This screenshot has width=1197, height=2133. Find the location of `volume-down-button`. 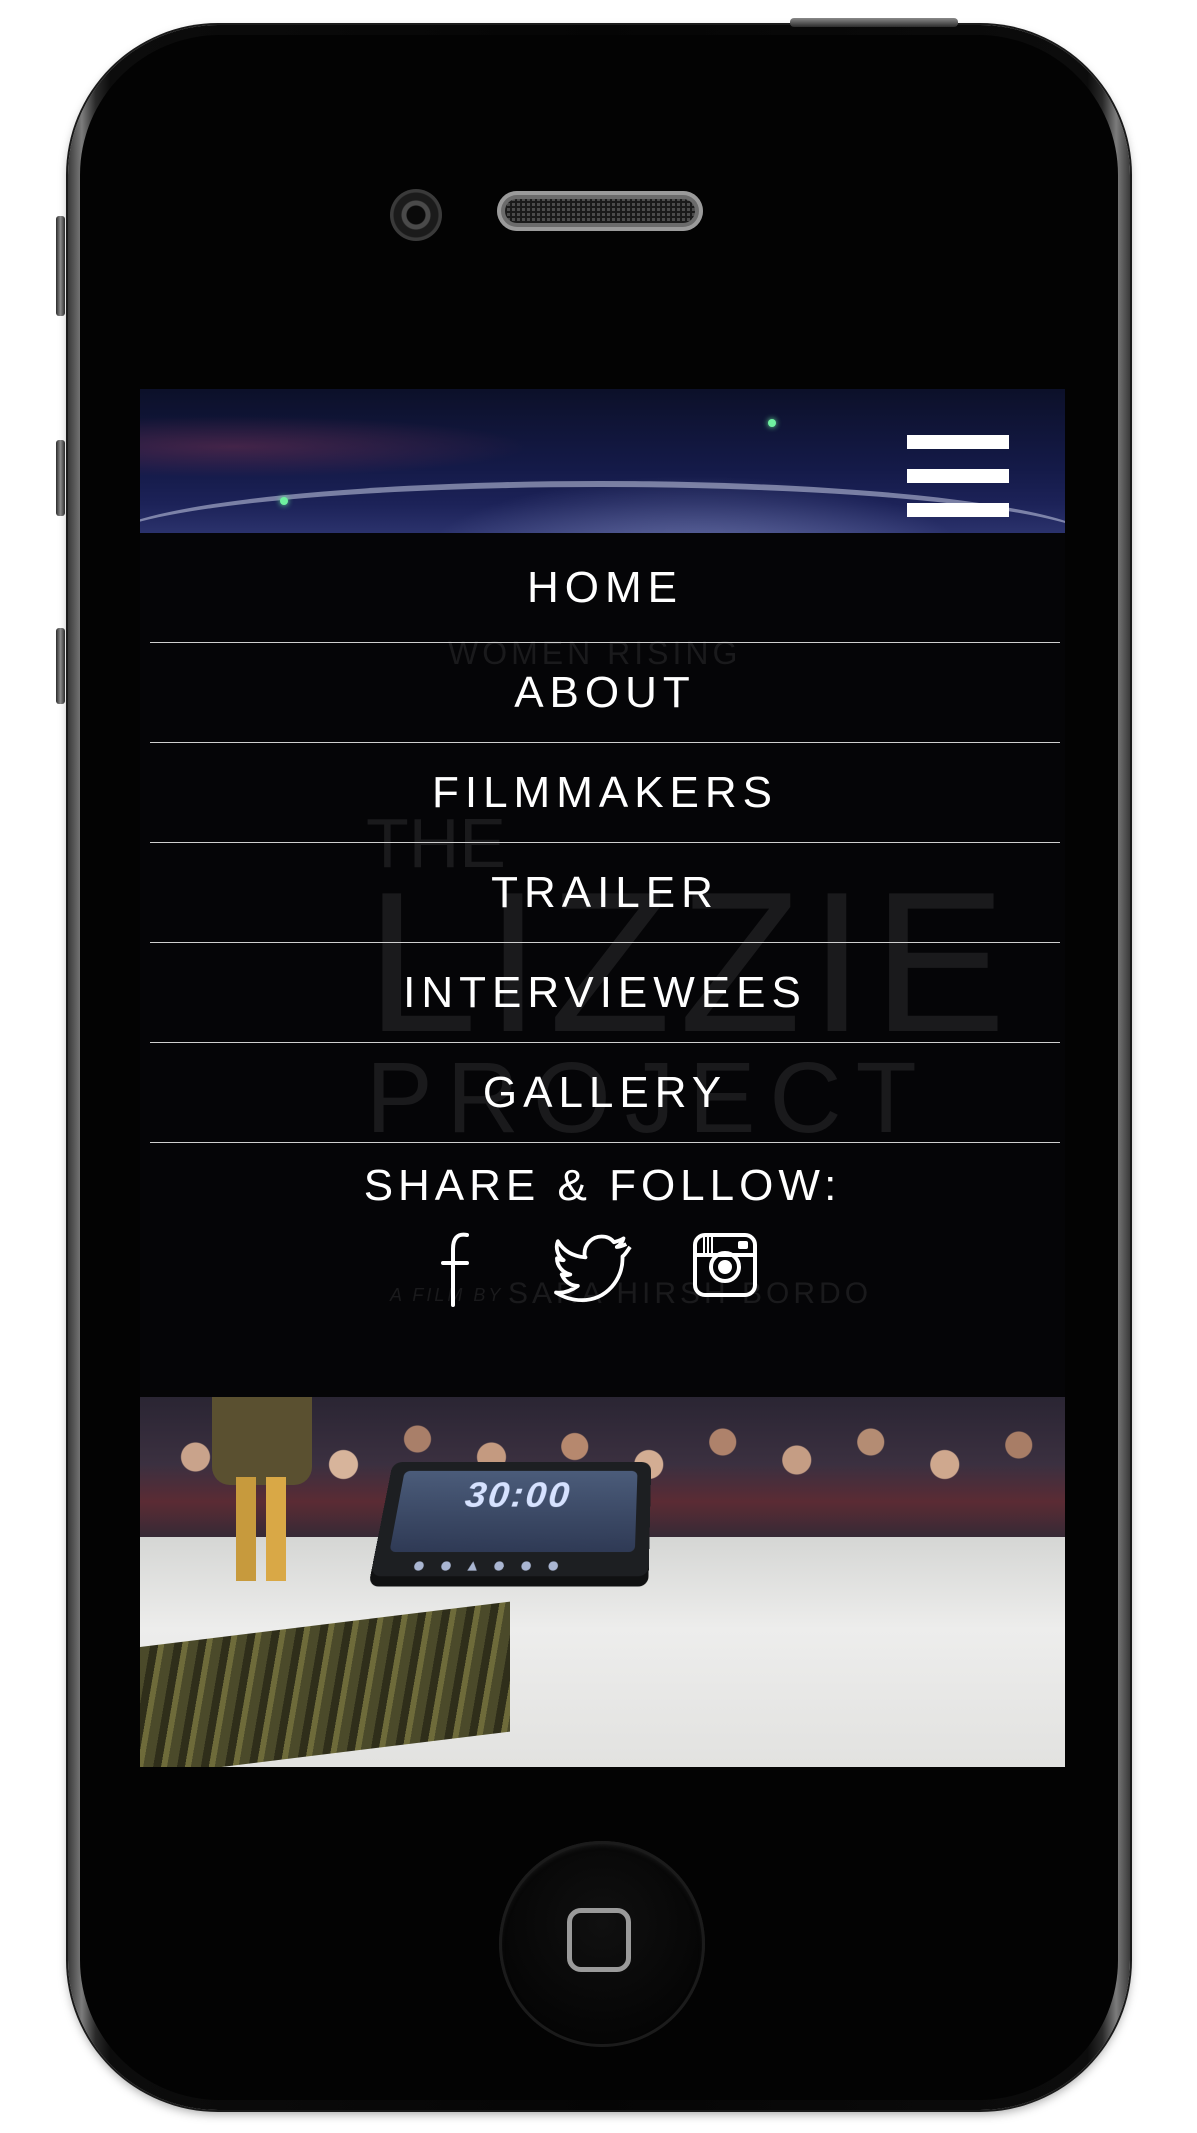

volume-down-button is located at coordinates (60, 666).